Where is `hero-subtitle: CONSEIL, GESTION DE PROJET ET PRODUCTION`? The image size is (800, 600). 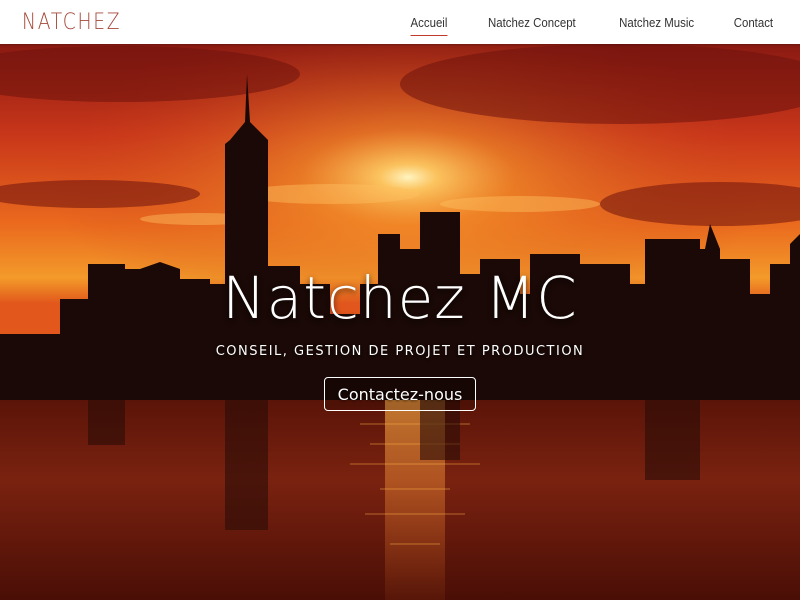 hero-subtitle: CONSEIL, GESTION DE PROJET ET PRODUCTION is located at coordinates (400, 351).